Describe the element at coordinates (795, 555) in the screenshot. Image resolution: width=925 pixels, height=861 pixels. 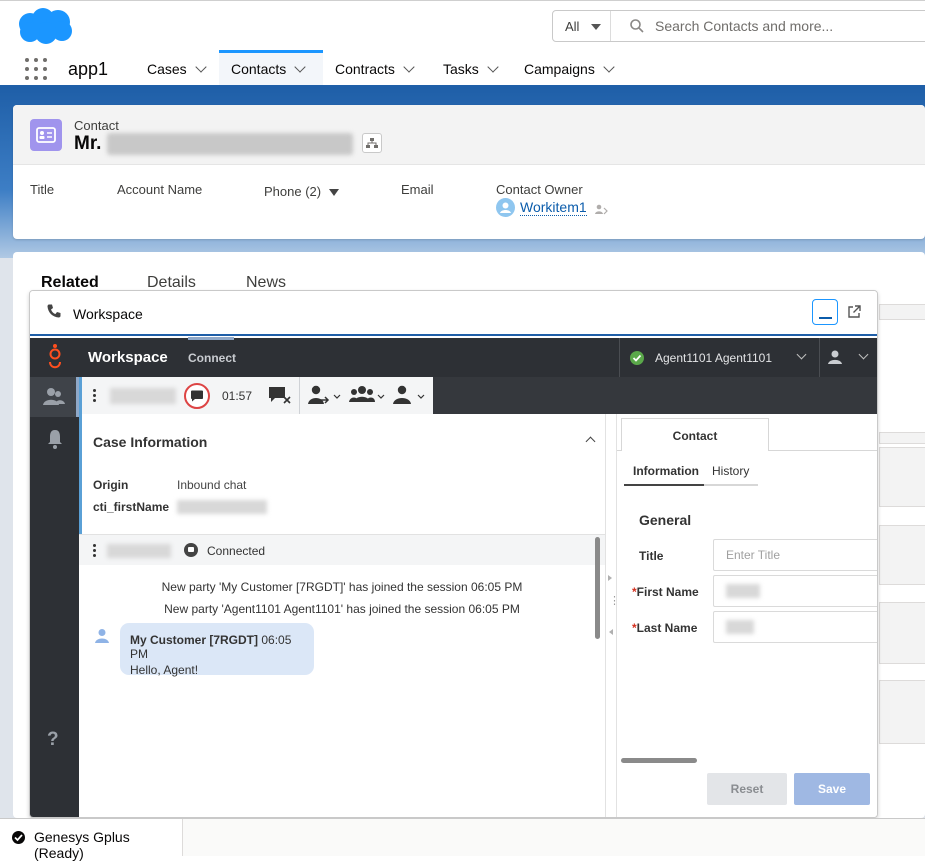
I see `title-input` at that location.